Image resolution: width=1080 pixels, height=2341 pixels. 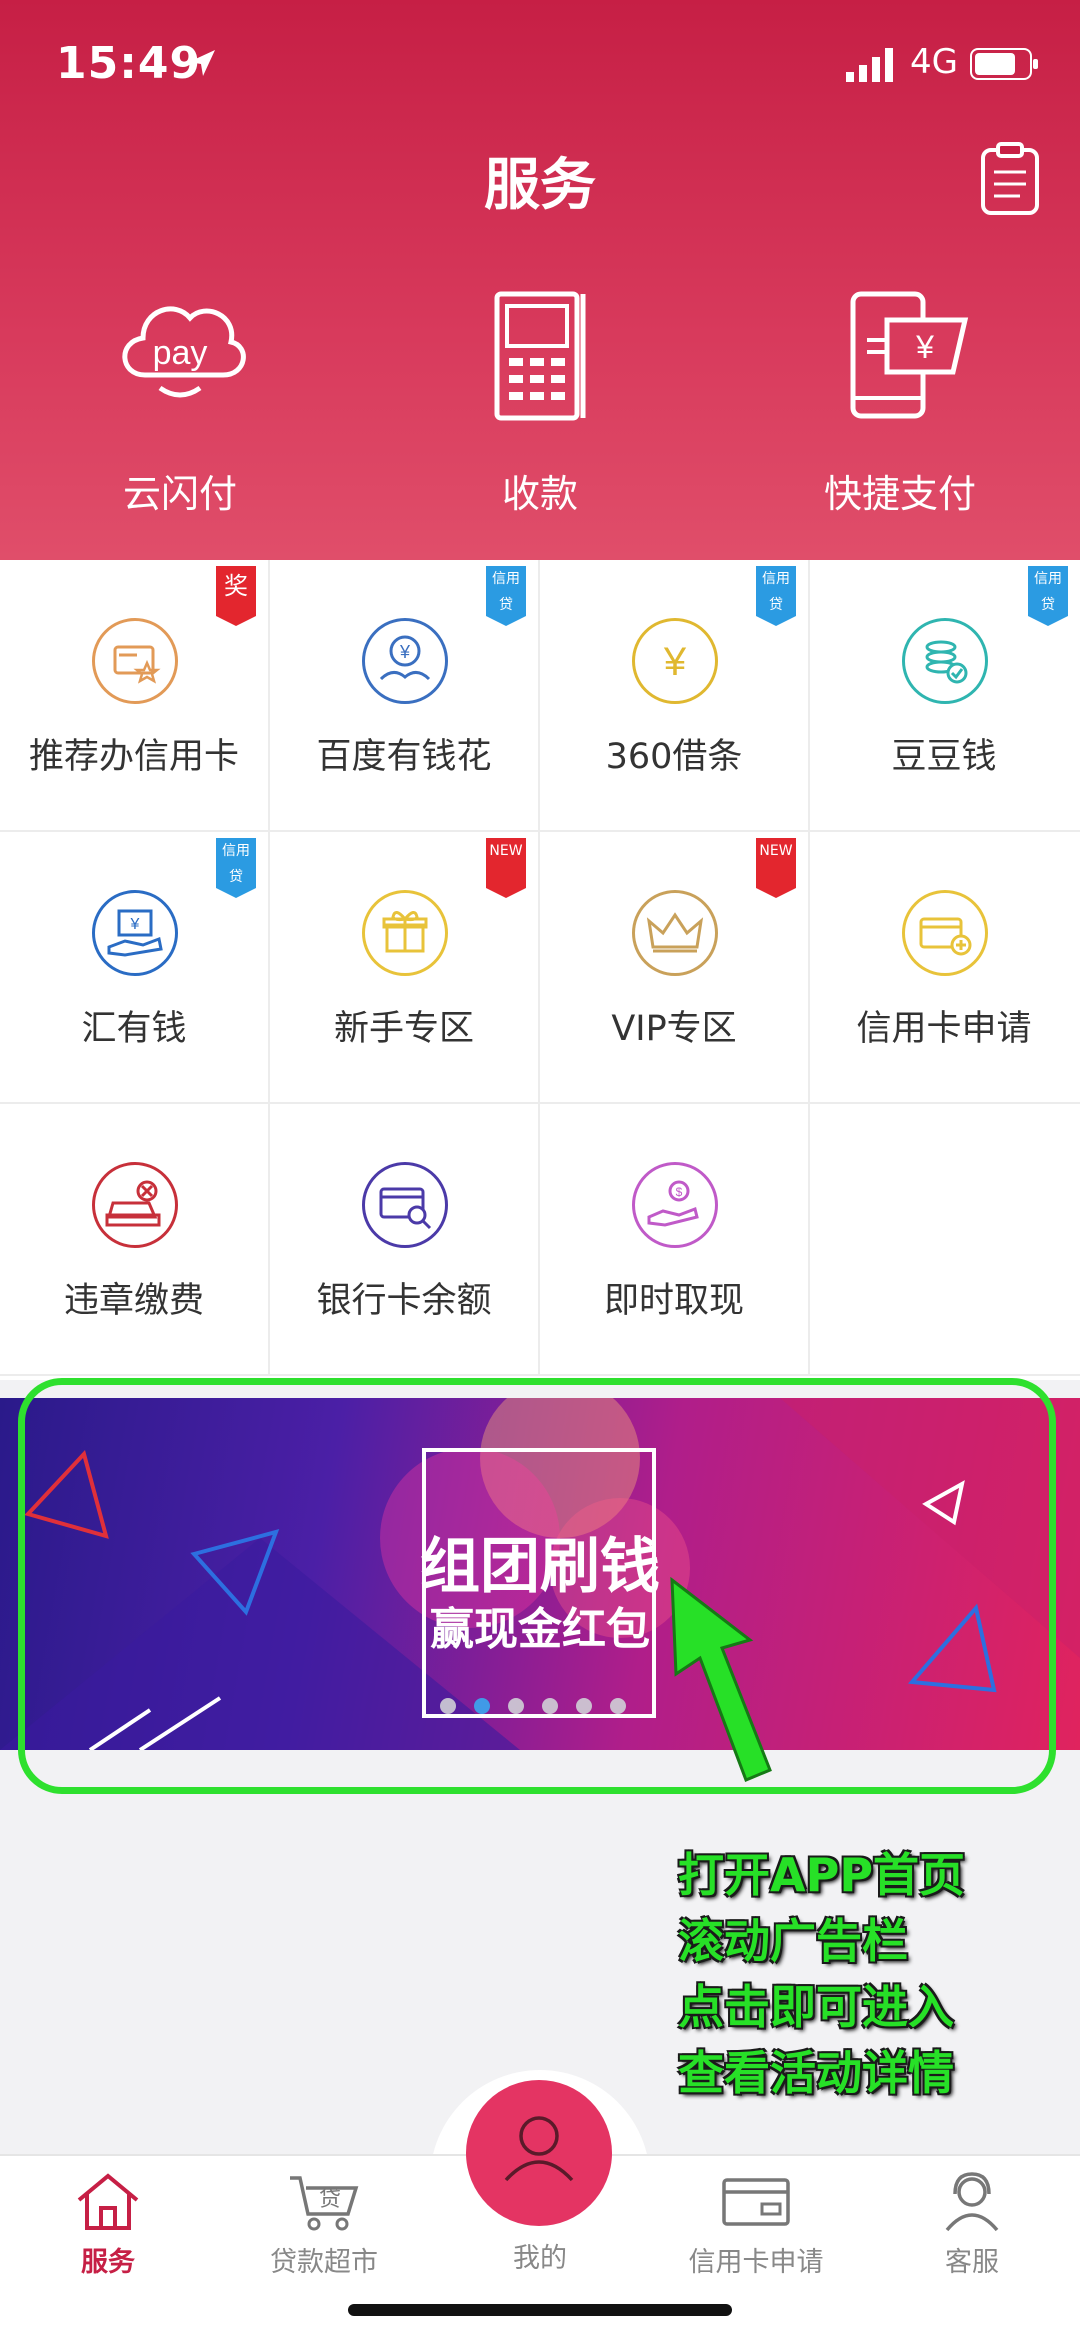 I want to click on phone-yuan-card-icon: ¥, so click(x=909, y=355).